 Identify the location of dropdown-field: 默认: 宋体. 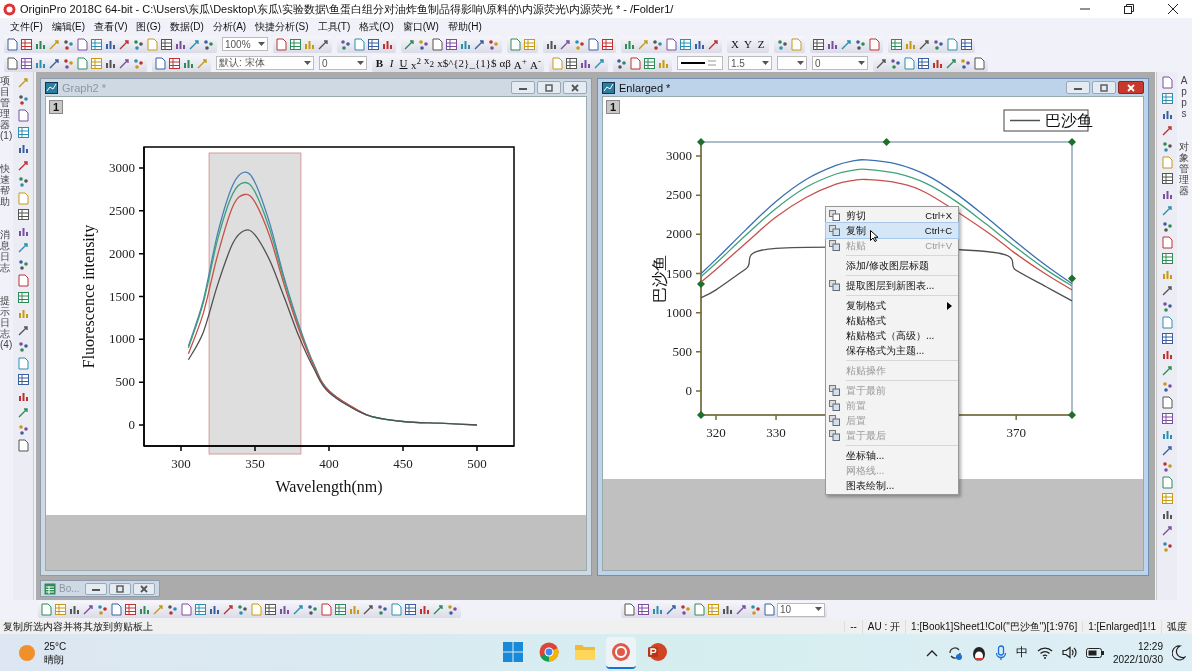
(265, 63).